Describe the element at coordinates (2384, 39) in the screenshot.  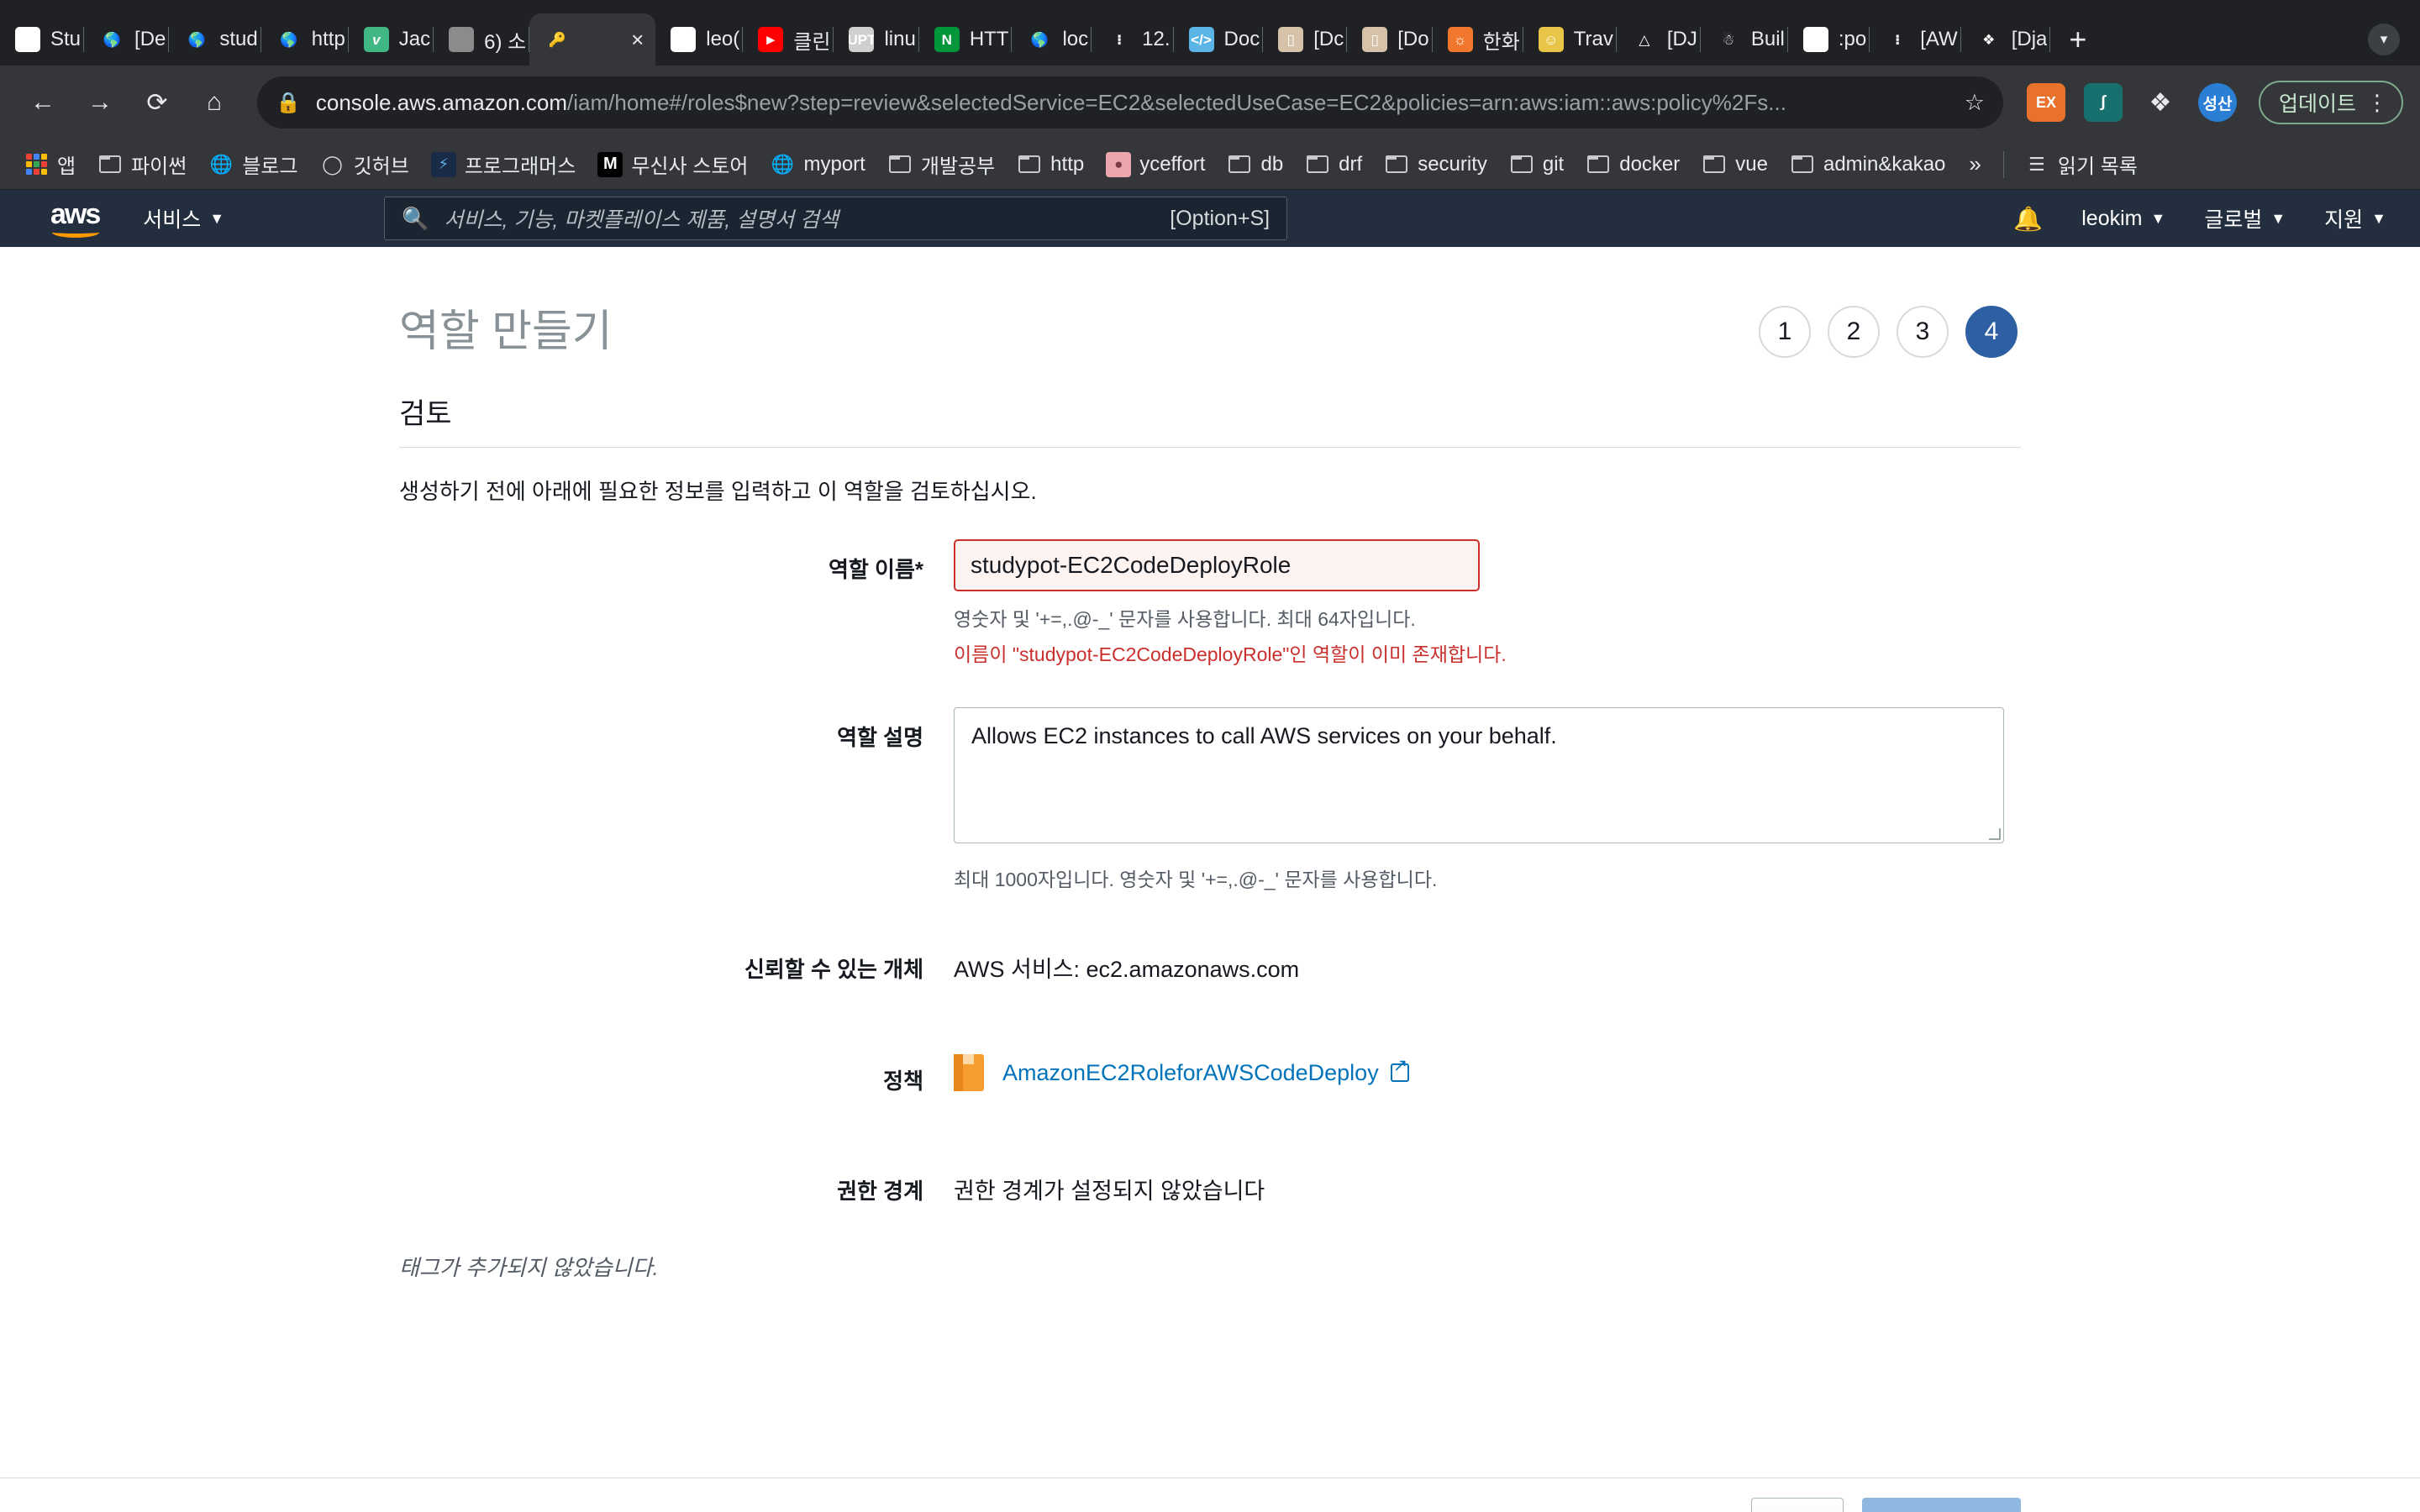
I see `window-menu-icon: ▾` at that location.